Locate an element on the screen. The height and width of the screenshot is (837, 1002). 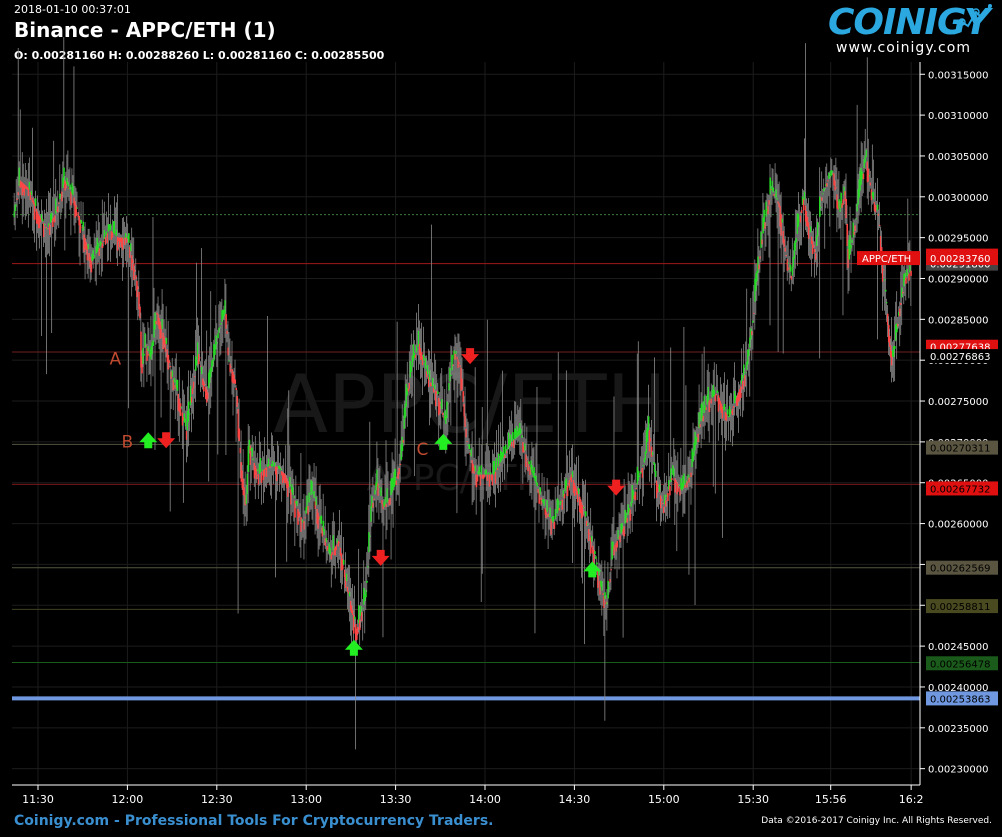
x-tick-label: 14:00 is located at coordinates (485, 799).